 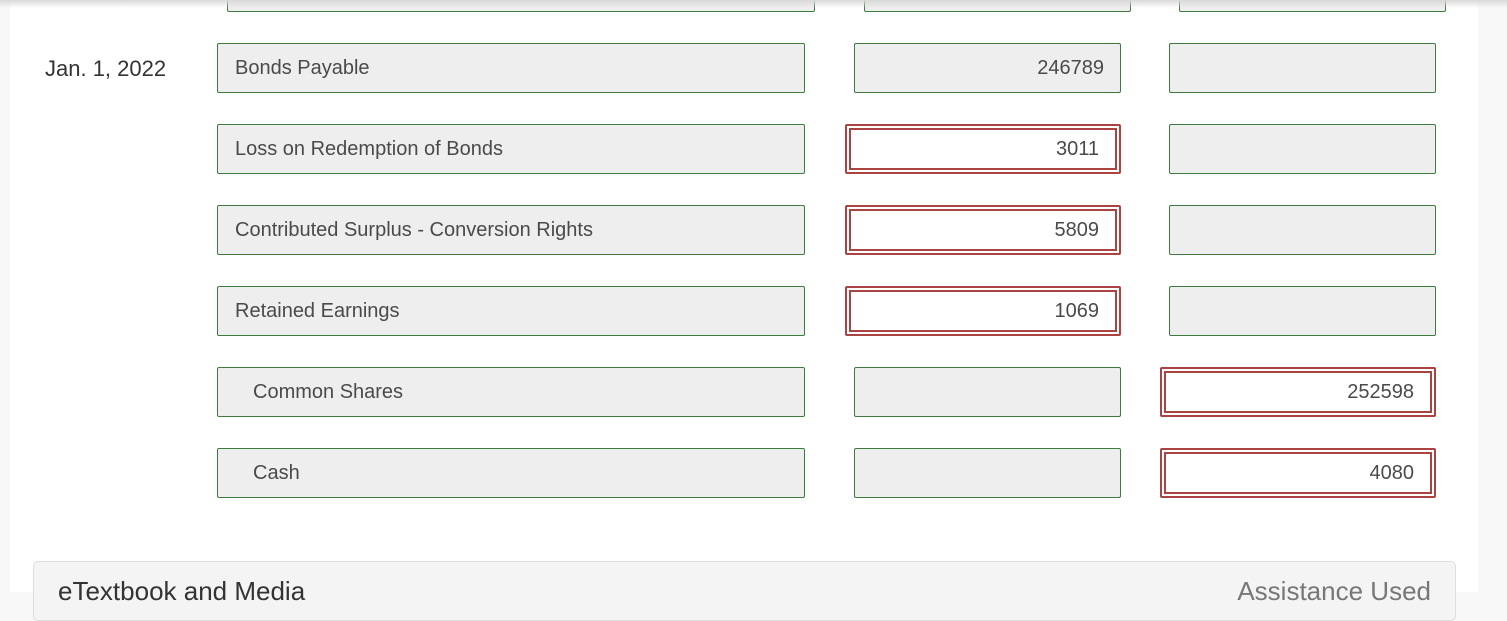 I want to click on resources-panel: eTextbook and Media Assistance Used, so click(x=744, y=591).